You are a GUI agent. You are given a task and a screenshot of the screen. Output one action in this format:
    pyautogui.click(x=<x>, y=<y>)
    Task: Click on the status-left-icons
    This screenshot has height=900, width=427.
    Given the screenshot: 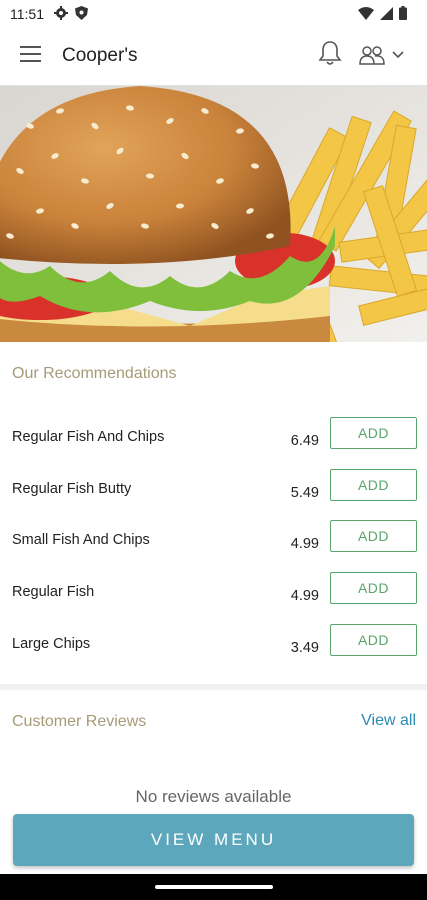 What is the action you would take?
    pyautogui.click(x=71, y=13)
    